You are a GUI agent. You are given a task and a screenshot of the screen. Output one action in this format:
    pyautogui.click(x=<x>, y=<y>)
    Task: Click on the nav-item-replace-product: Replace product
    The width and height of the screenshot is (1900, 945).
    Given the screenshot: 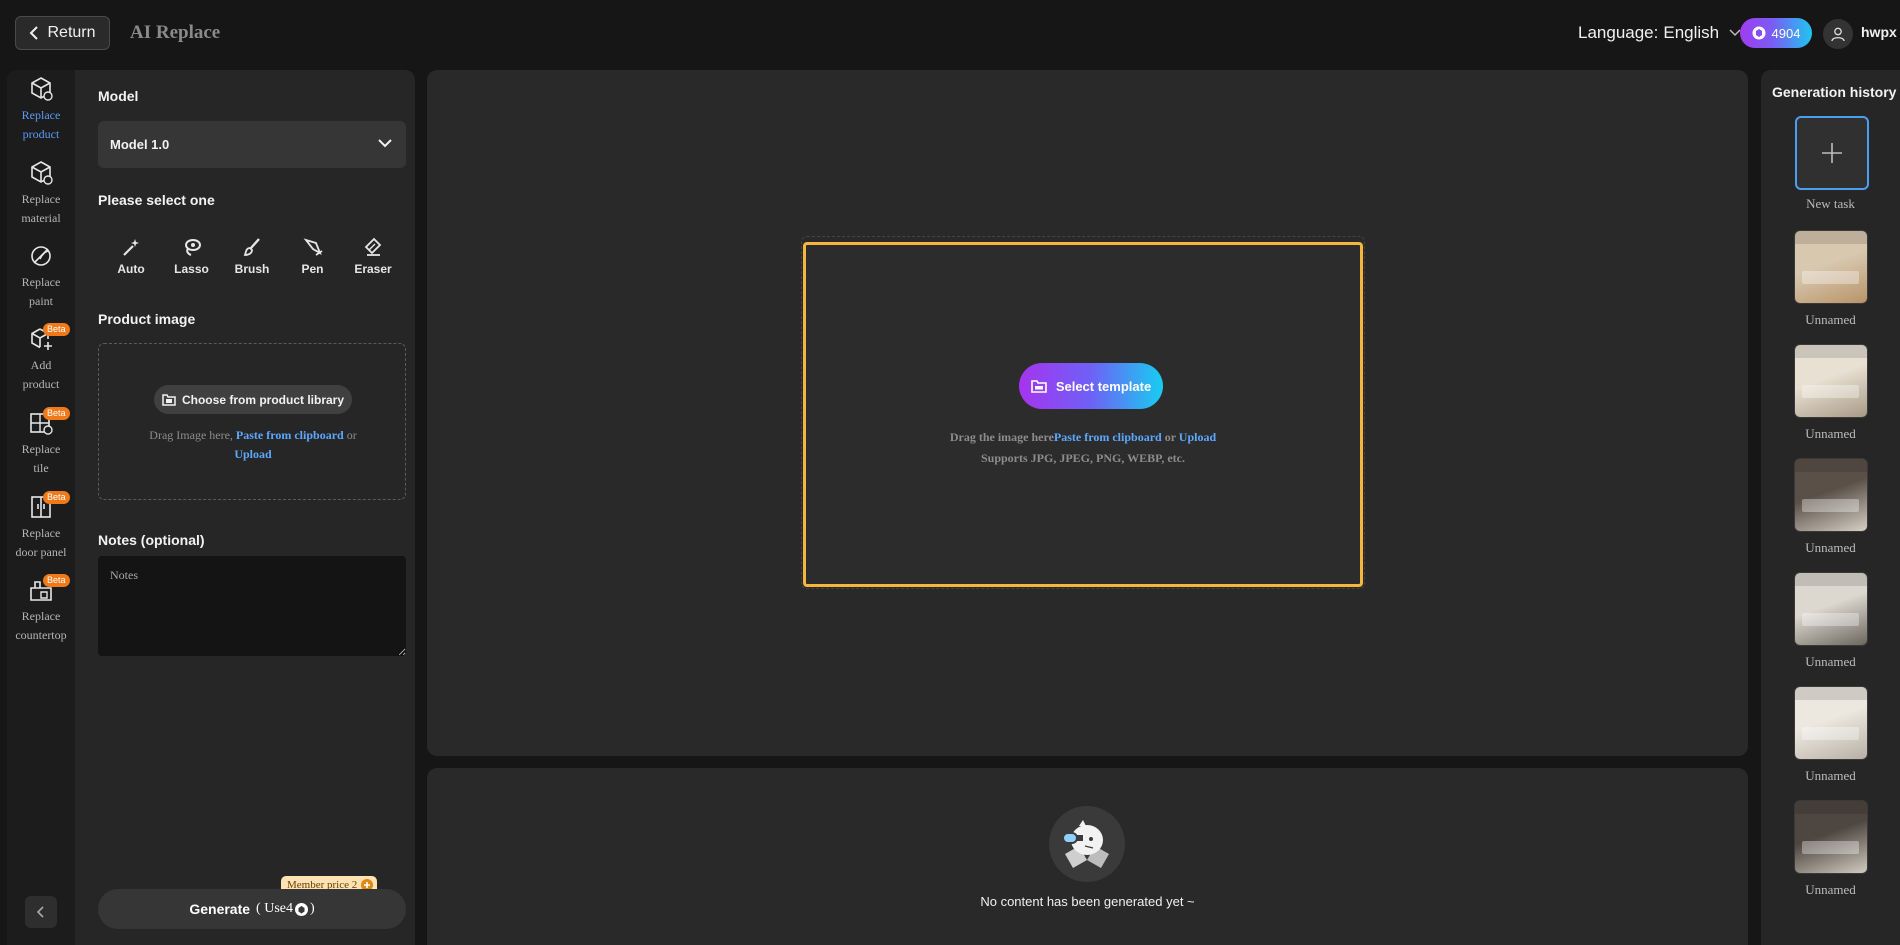 What is the action you would take?
    pyautogui.click(x=41, y=110)
    